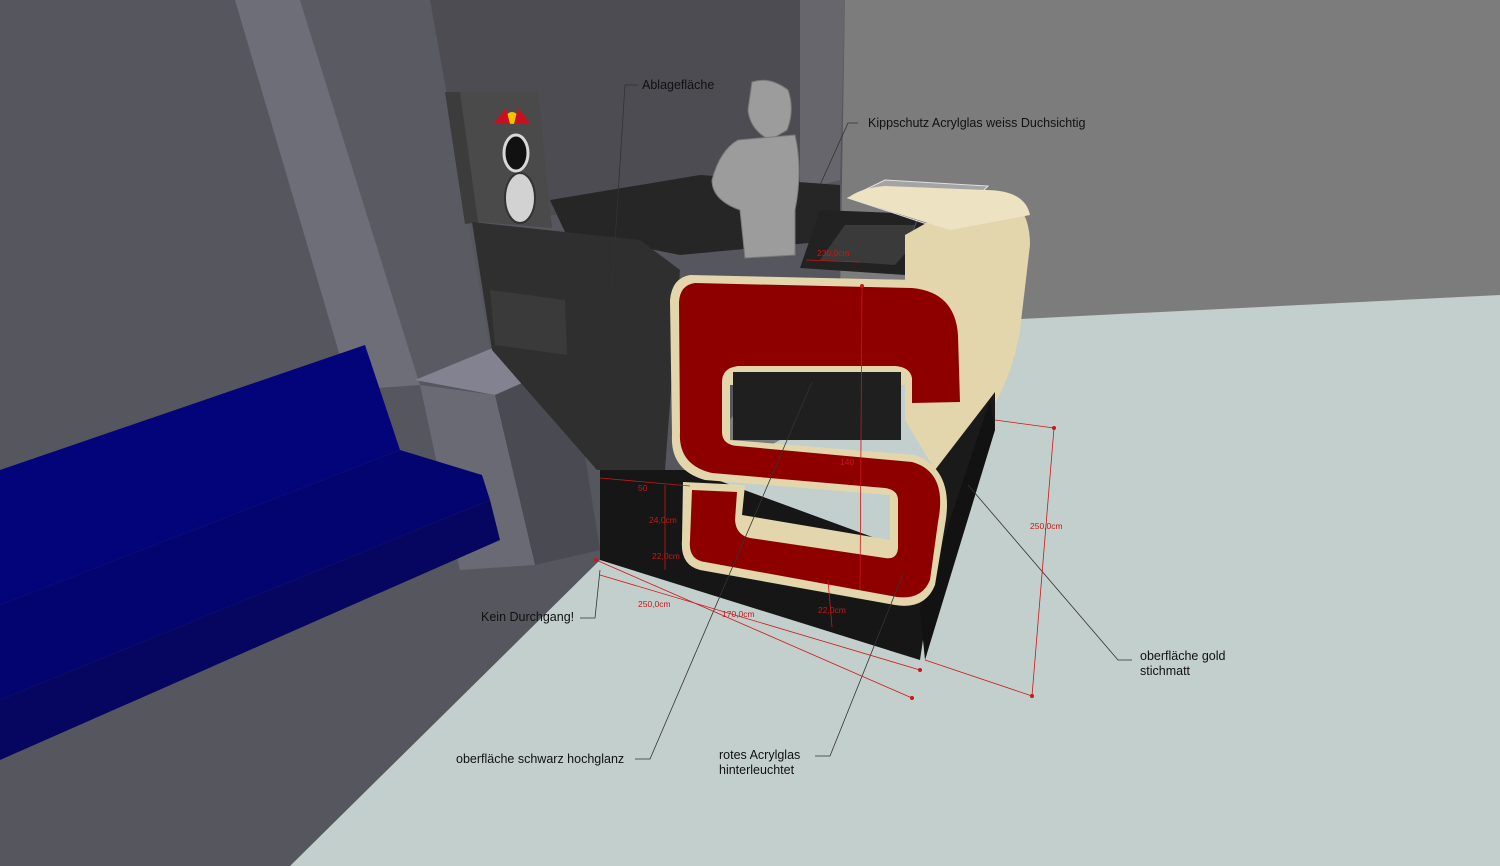 Image resolution: width=1500 pixels, height=866 pixels. I want to click on annotation-rotes-acrylglas-line2: hinterleuchtet, so click(757, 770).